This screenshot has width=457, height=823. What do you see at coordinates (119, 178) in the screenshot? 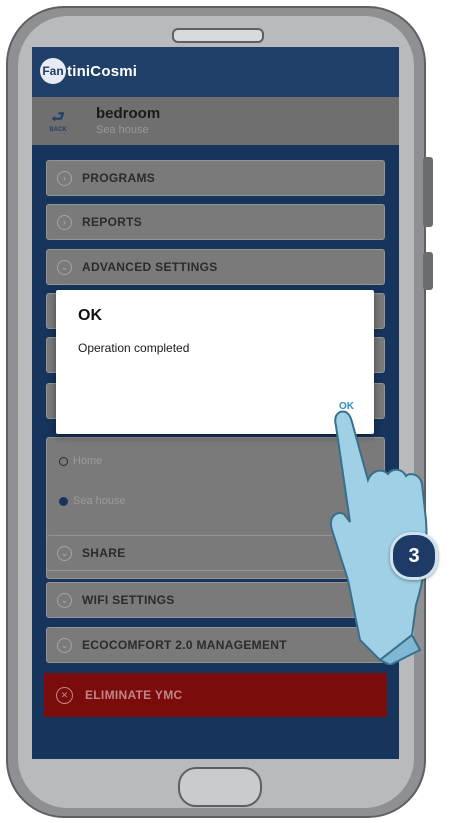
I see `menu-label: PROGRAMS` at bounding box center [119, 178].